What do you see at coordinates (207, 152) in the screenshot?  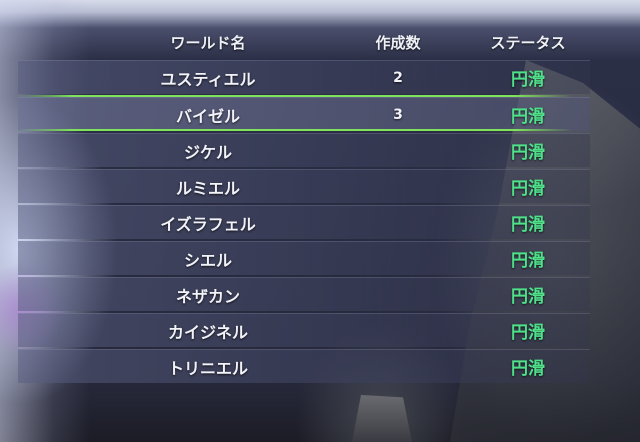 I see `world-name: ジケル` at bounding box center [207, 152].